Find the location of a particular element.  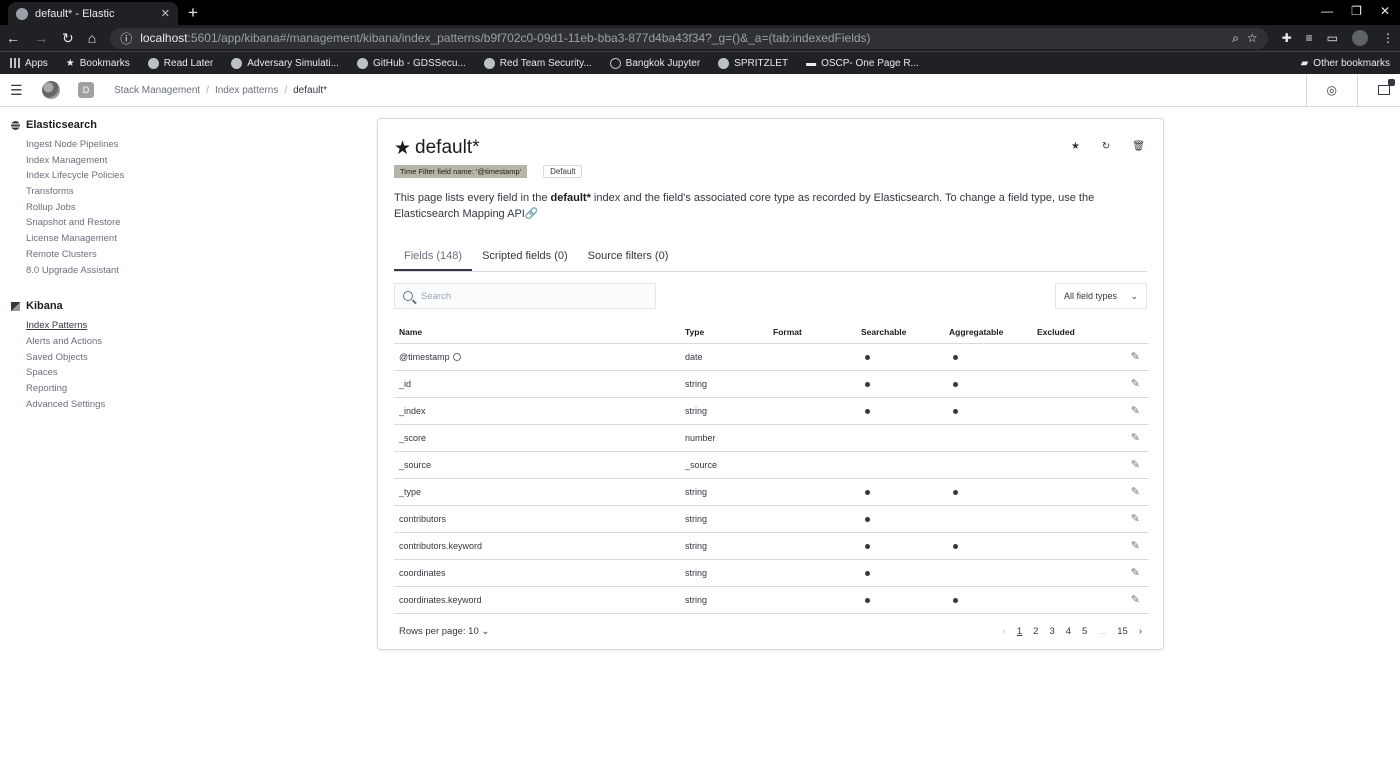

bookmark-apps: Apps is located at coordinates (29, 63).